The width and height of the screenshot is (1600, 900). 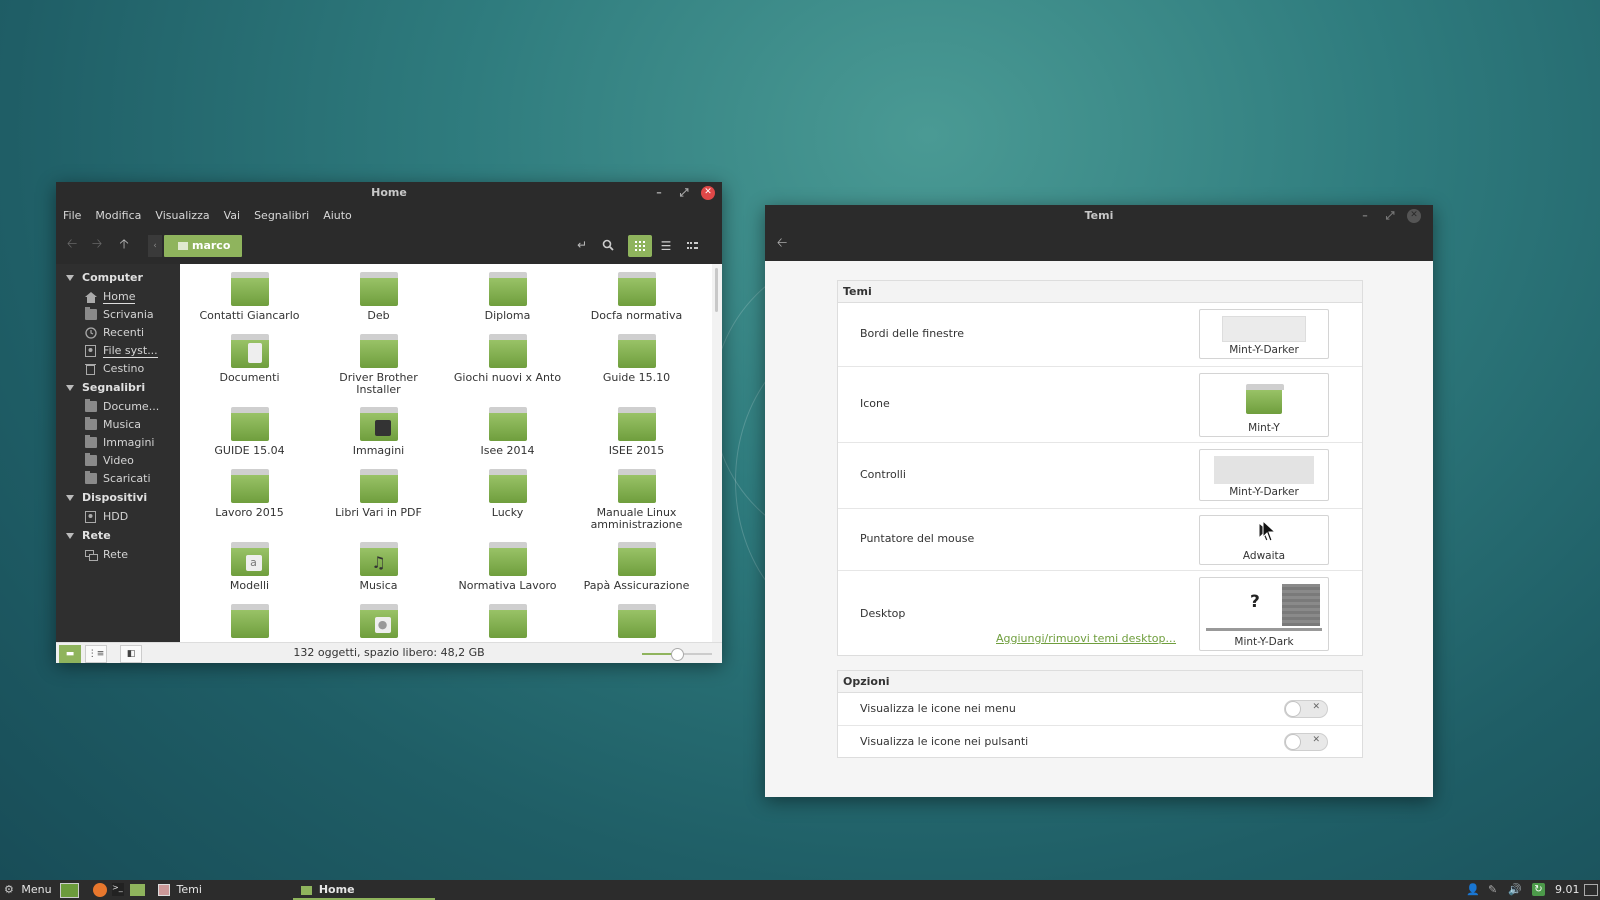 What do you see at coordinates (249, 362) in the screenshot?
I see `file-item: Documenti` at bounding box center [249, 362].